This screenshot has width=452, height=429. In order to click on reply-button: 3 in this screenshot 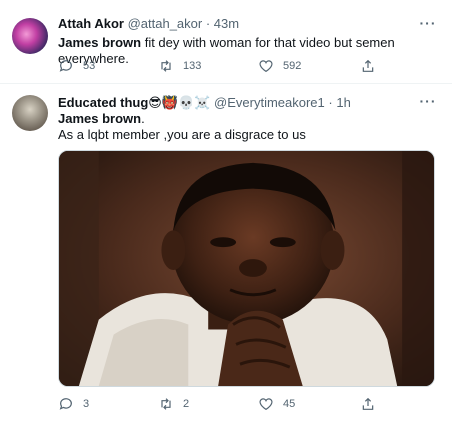, I will do `click(73, 404)`.